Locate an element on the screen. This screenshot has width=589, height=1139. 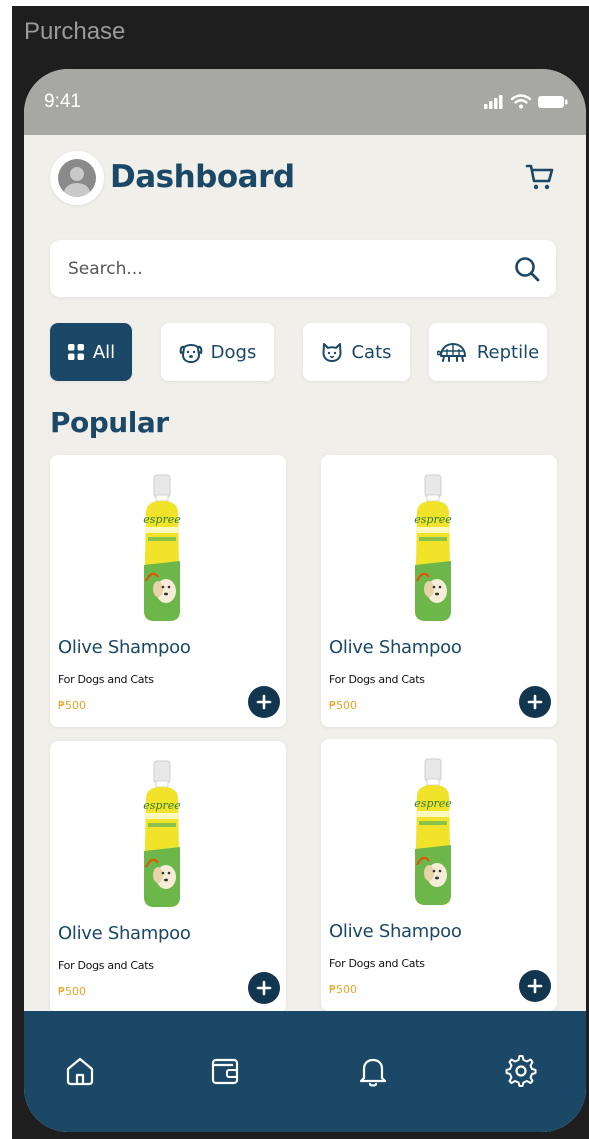
avatar-icon is located at coordinates (77, 178).